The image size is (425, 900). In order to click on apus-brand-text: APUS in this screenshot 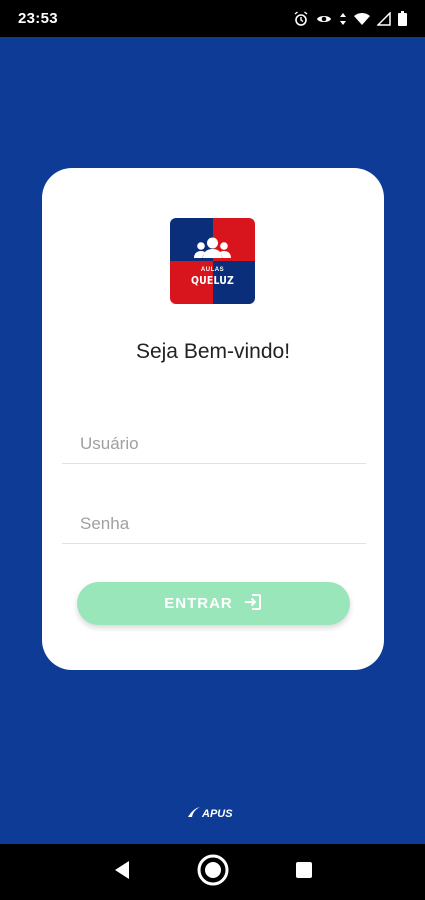, I will do `click(217, 813)`.